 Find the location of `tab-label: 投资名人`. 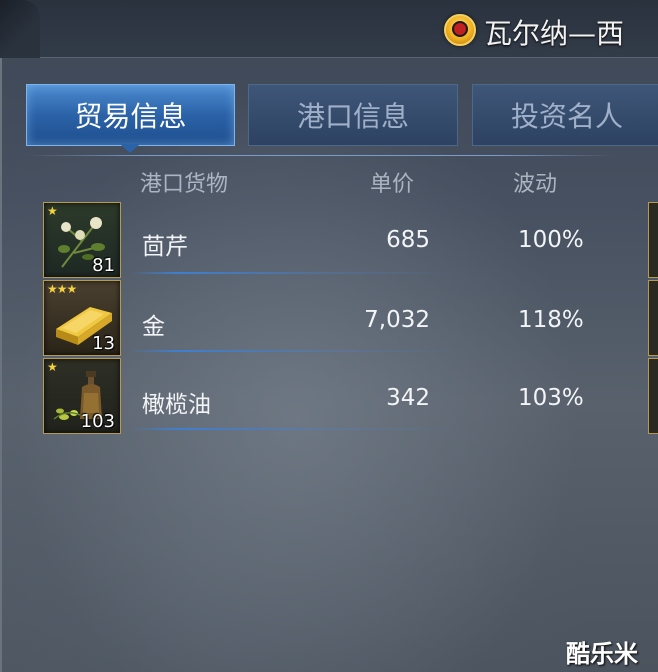

tab-label: 投资名人 is located at coordinates (566, 116).